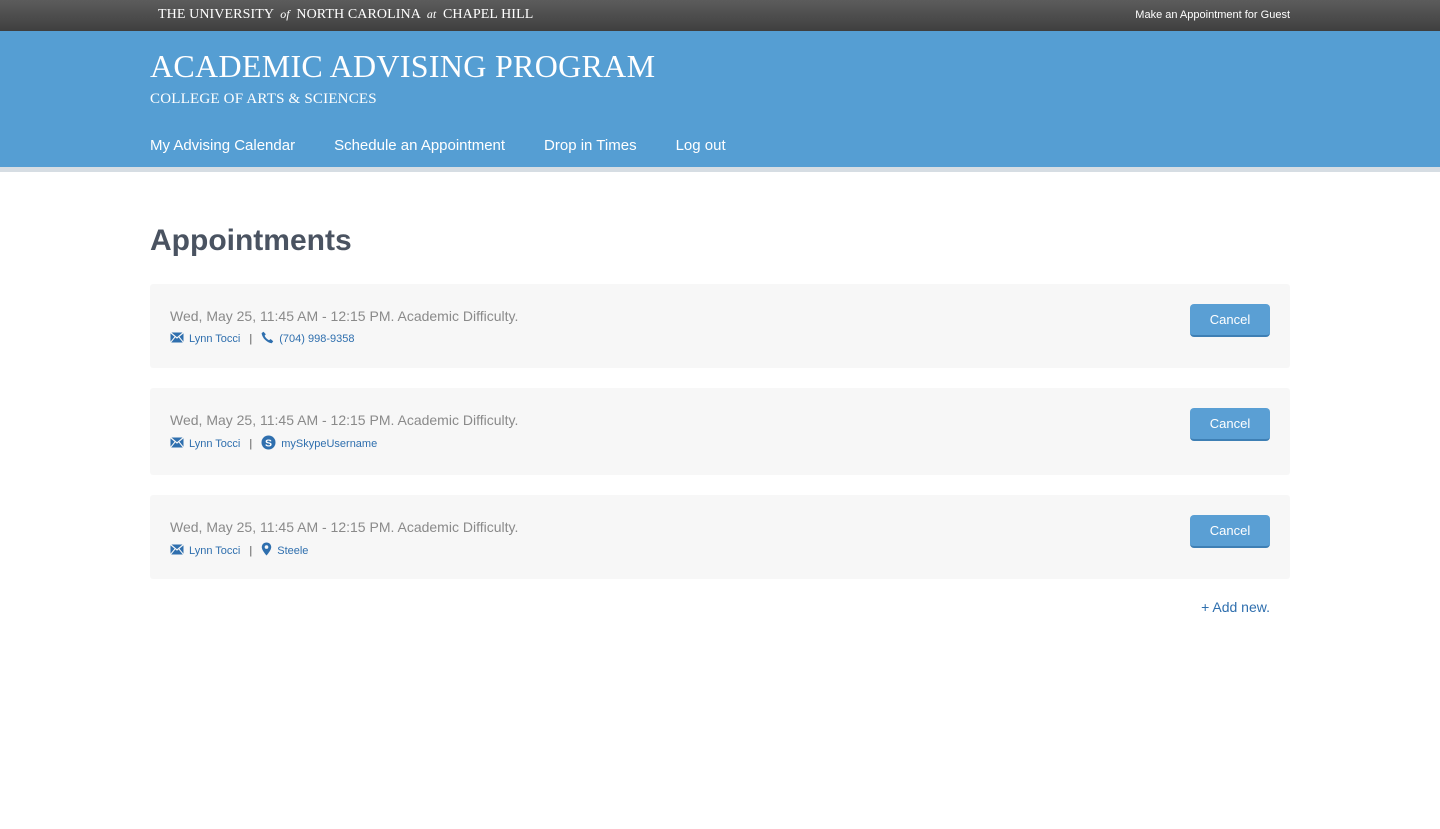 Image resolution: width=1440 pixels, height=829 pixels. Describe the element at coordinates (402, 66) in the screenshot. I see `site-title: ACADEMIC ADVISING PROGRAM` at that location.